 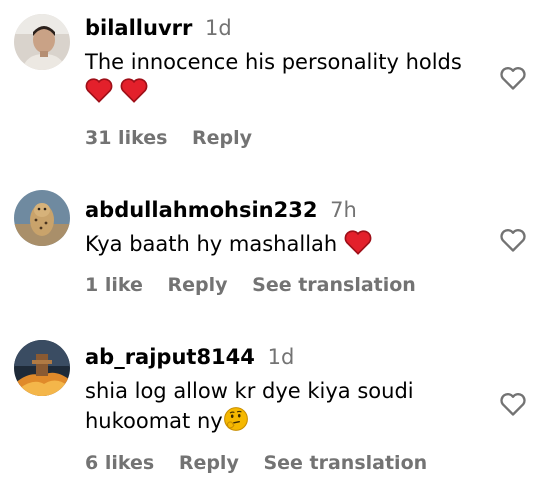 I want to click on comment-text-line: hukoomat ny, so click(x=154, y=421).